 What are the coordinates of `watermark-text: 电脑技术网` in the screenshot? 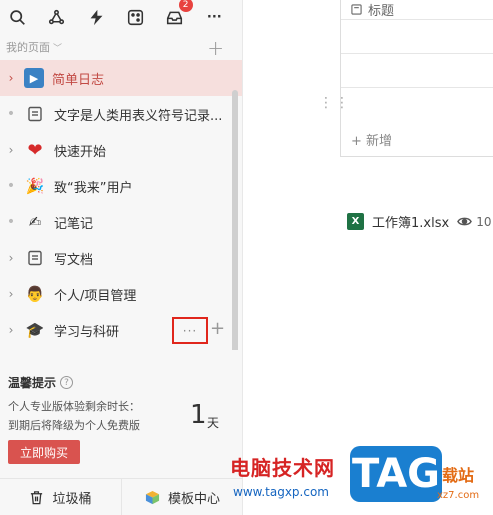 It's located at (282, 468).